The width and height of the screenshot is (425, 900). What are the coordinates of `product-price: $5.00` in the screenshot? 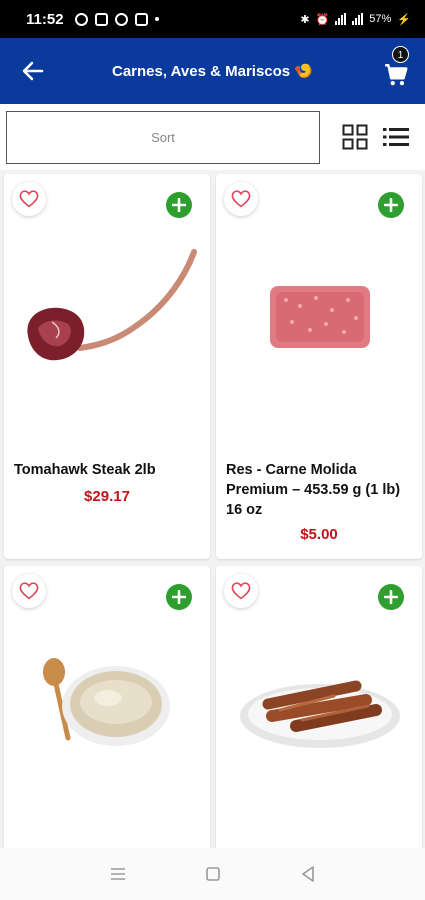 It's located at (319, 534).